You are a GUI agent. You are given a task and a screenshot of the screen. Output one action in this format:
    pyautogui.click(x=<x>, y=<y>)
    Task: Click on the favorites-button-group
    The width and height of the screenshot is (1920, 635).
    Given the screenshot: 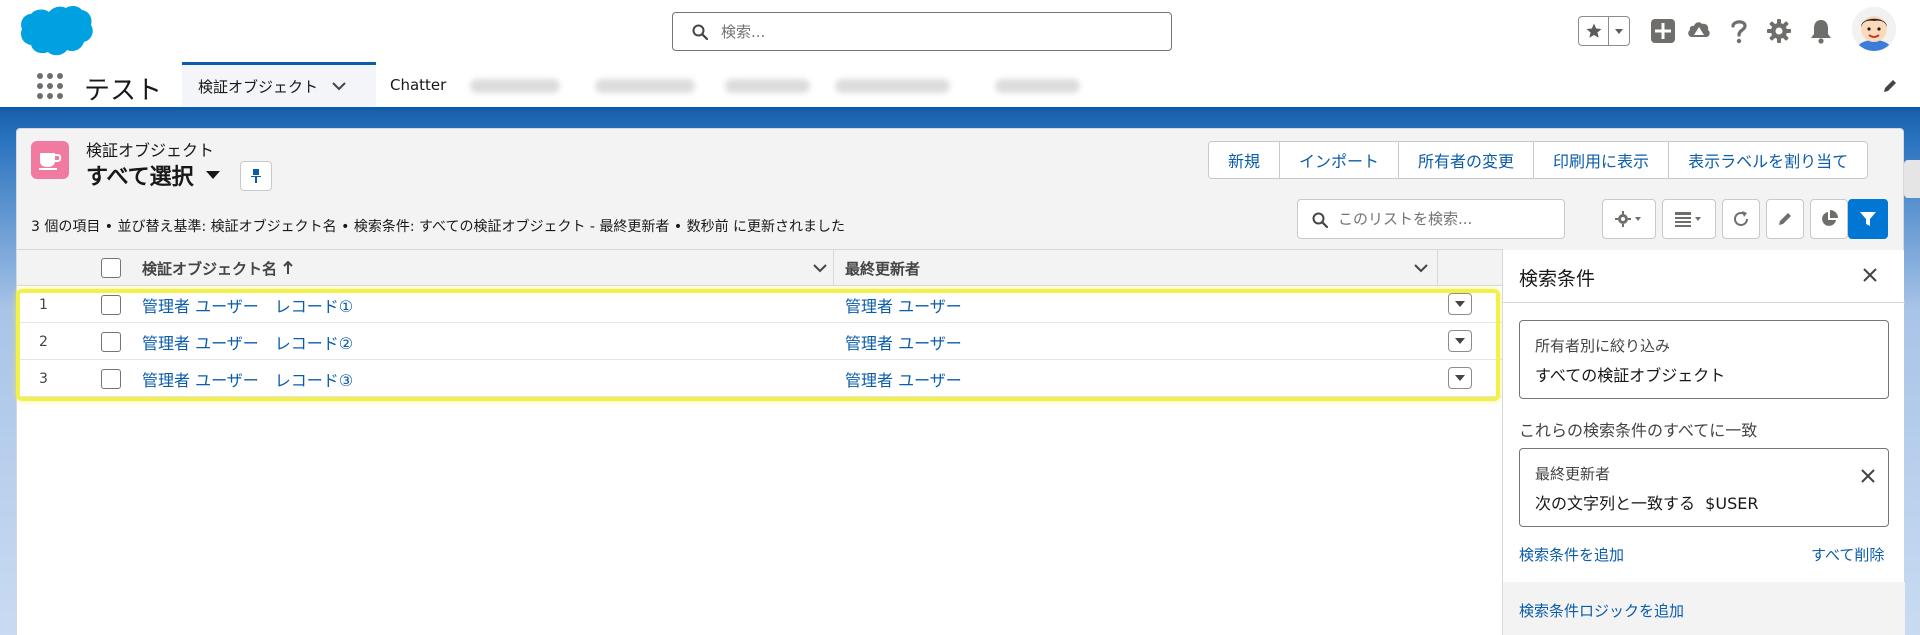 What is the action you would take?
    pyautogui.click(x=1604, y=31)
    